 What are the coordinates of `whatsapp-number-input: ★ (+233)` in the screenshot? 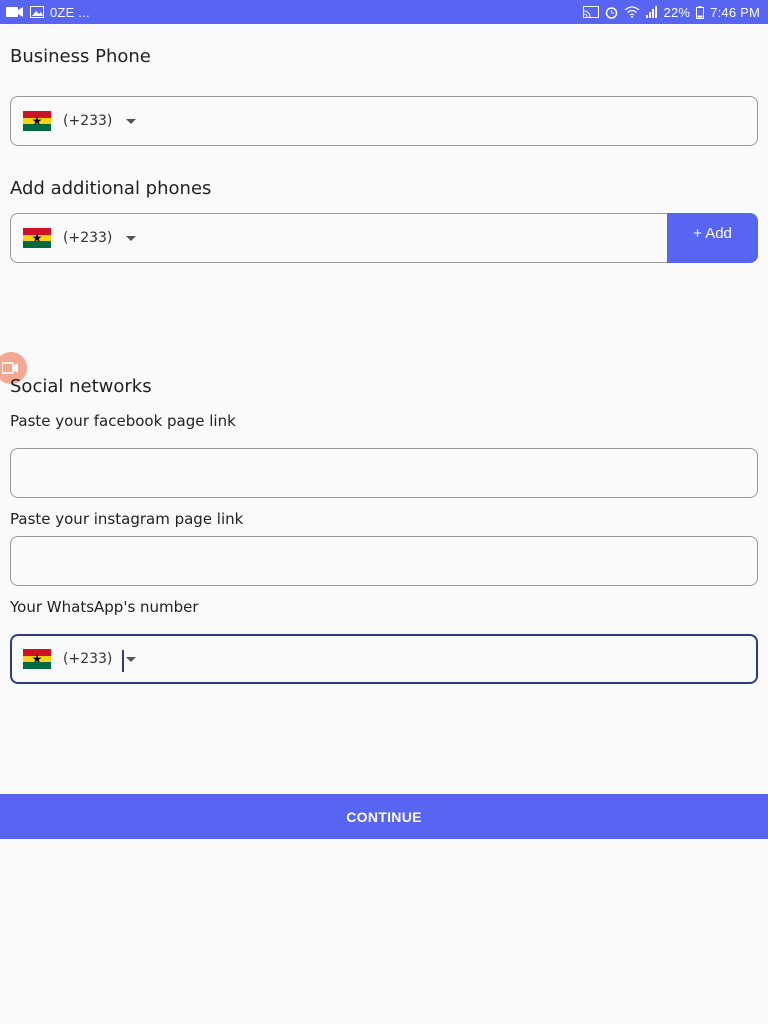 It's located at (384, 659).